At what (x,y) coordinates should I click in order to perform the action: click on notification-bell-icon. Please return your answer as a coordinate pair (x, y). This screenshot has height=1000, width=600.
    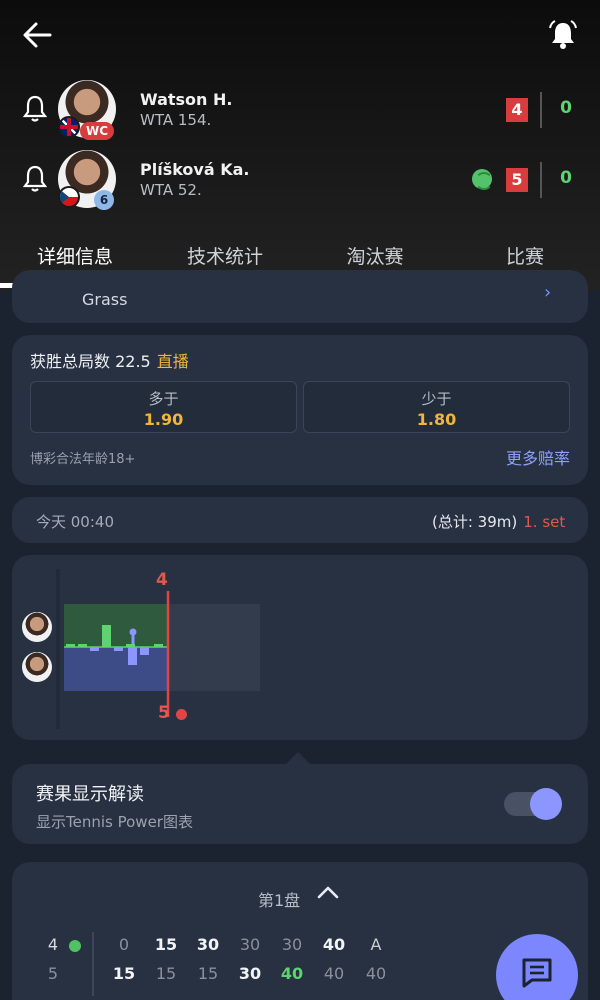
    Looking at the image, I should click on (563, 35).